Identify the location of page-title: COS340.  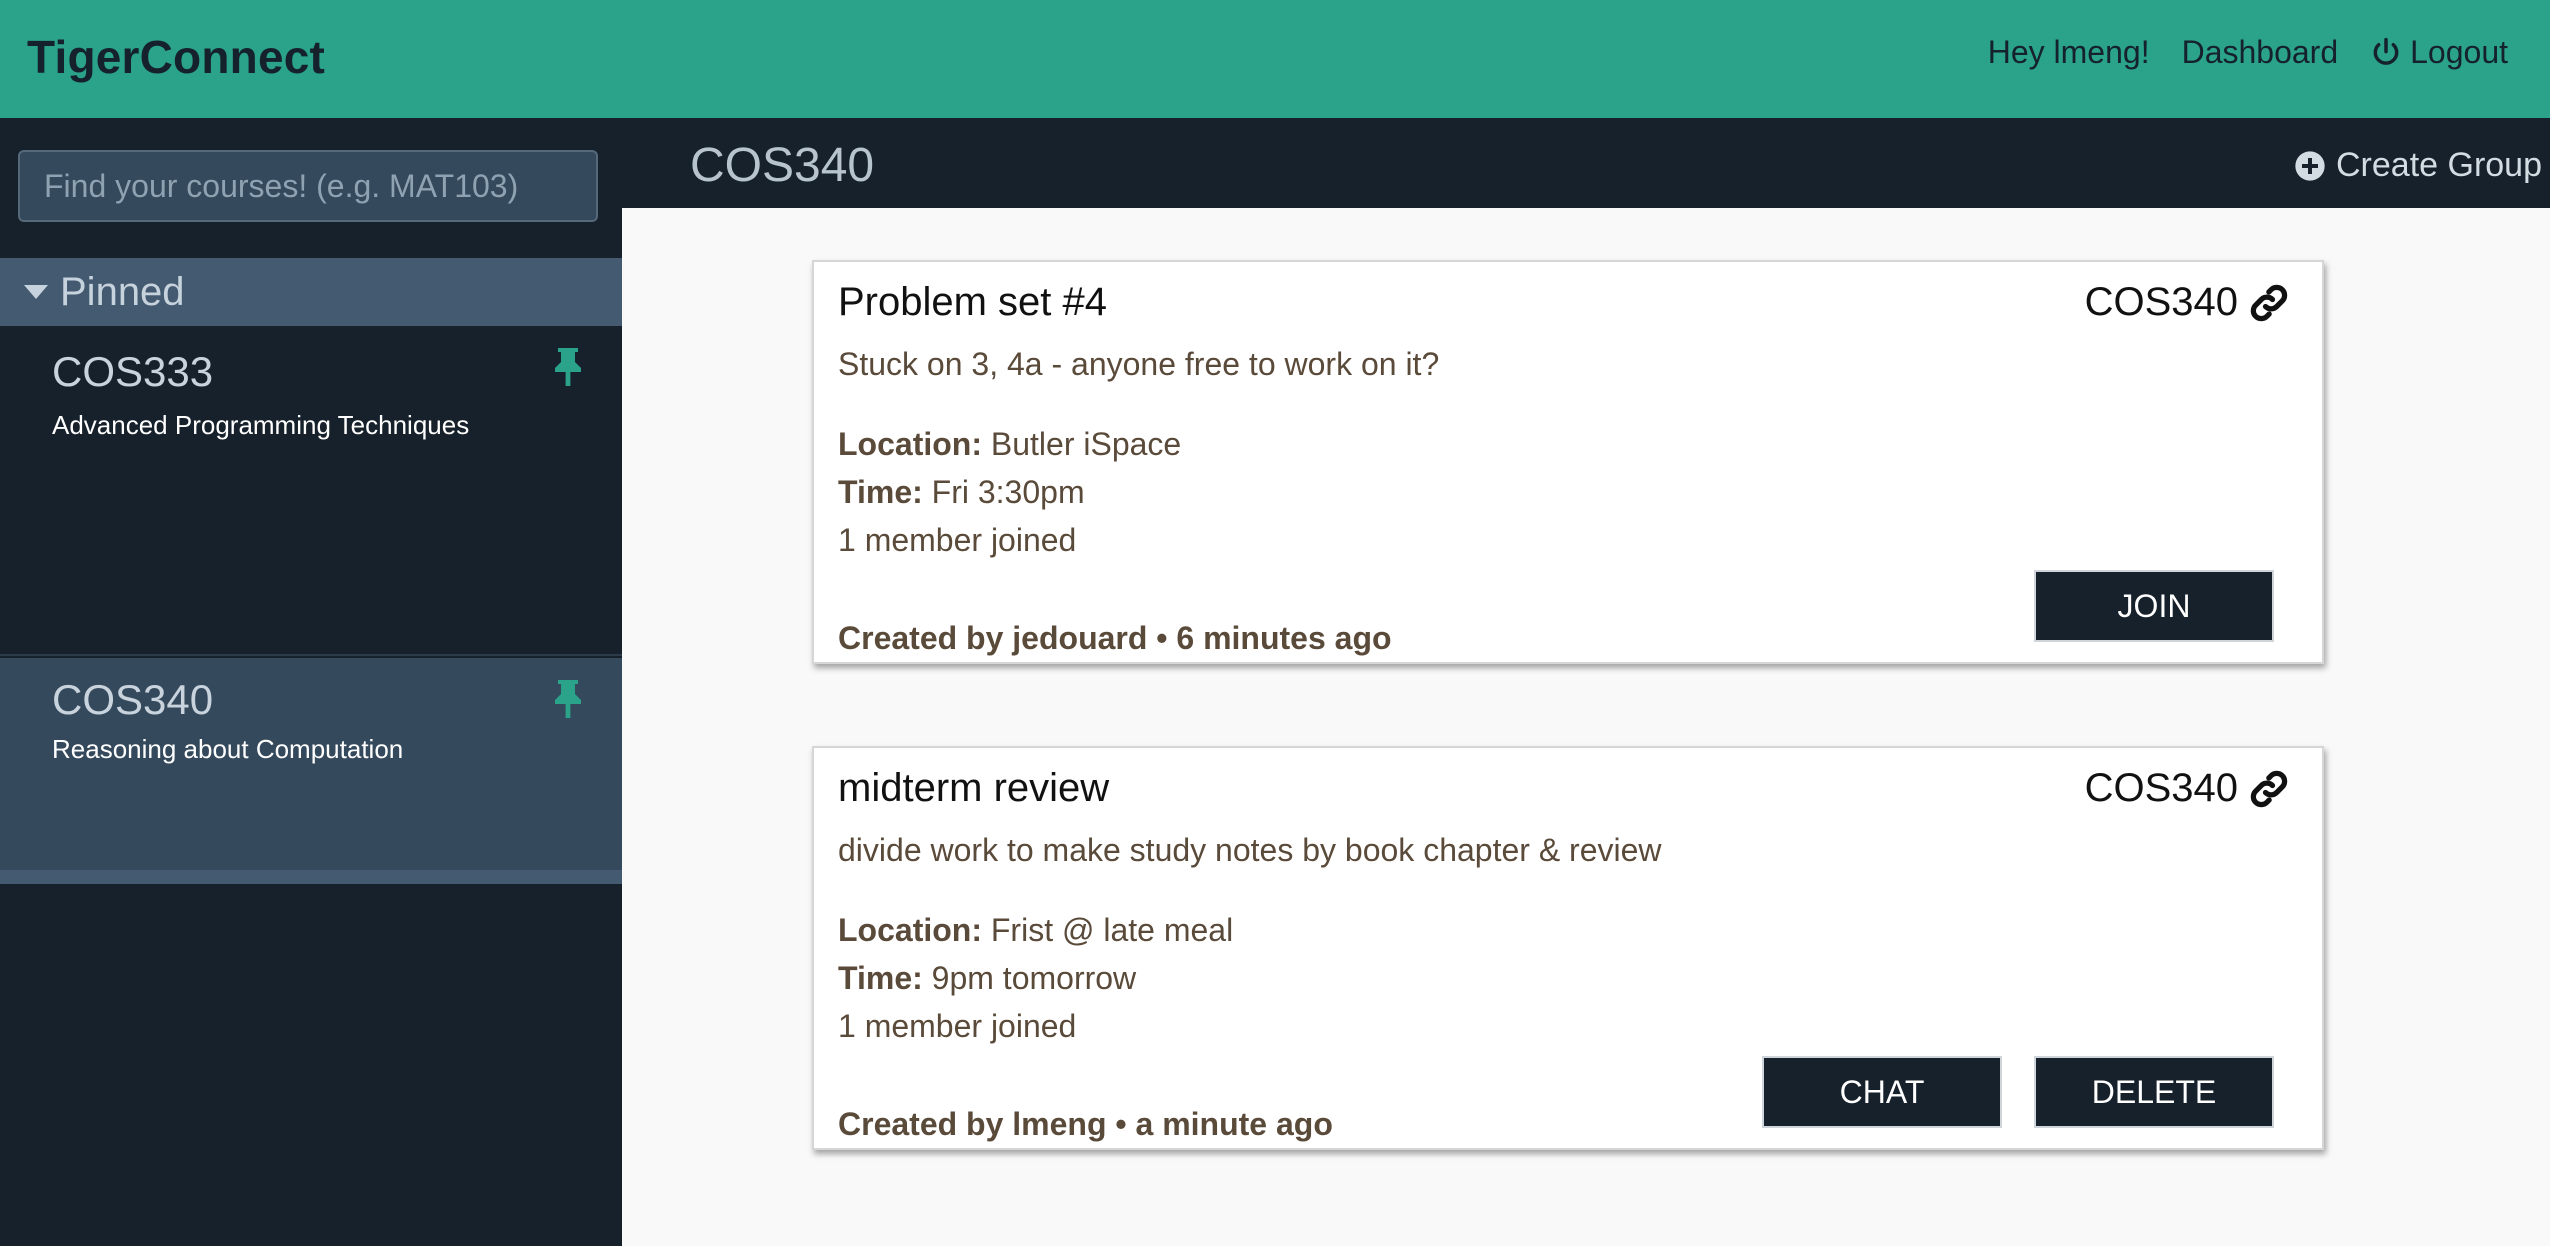
(782, 165).